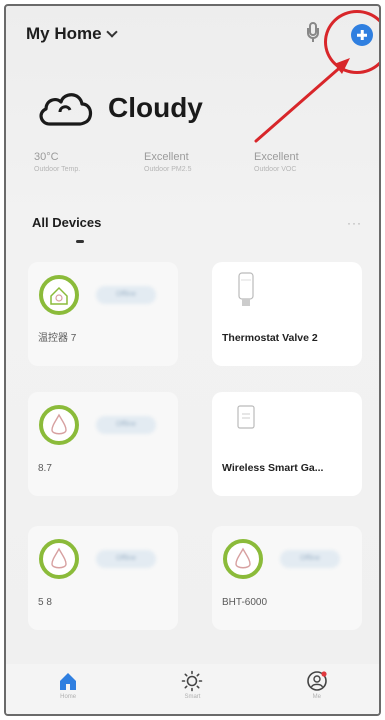 This screenshot has width=385, height=720. Describe the element at coordinates (66, 109) in the screenshot. I see `cloud-icon` at that location.